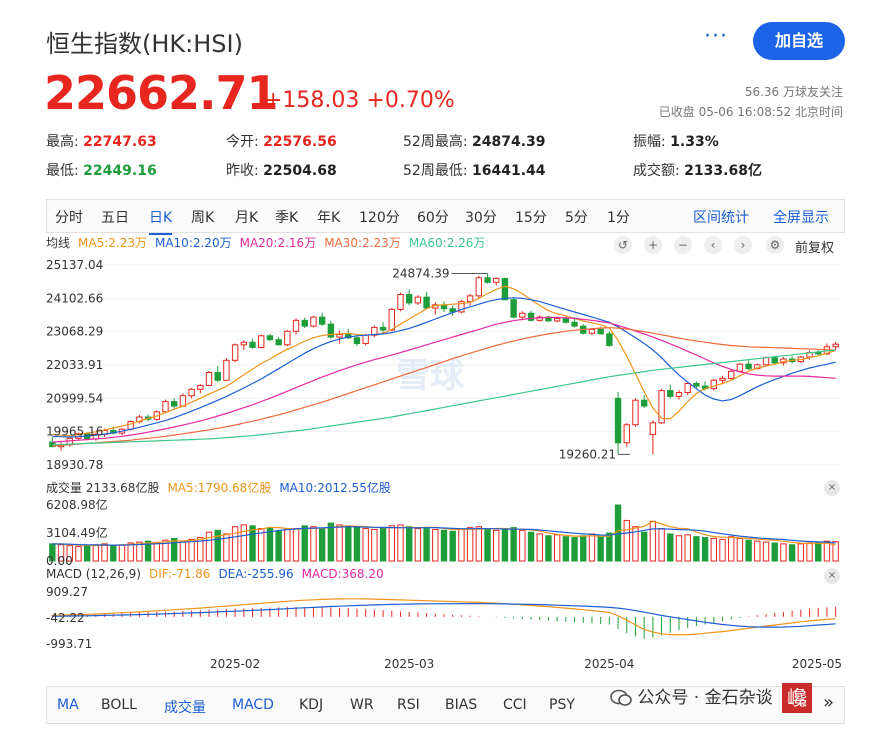 This screenshot has height=730, width=871. Describe the element at coordinates (474, 170) in the screenshot. I see `stat-item: 52周最低: 16441.44` at that location.